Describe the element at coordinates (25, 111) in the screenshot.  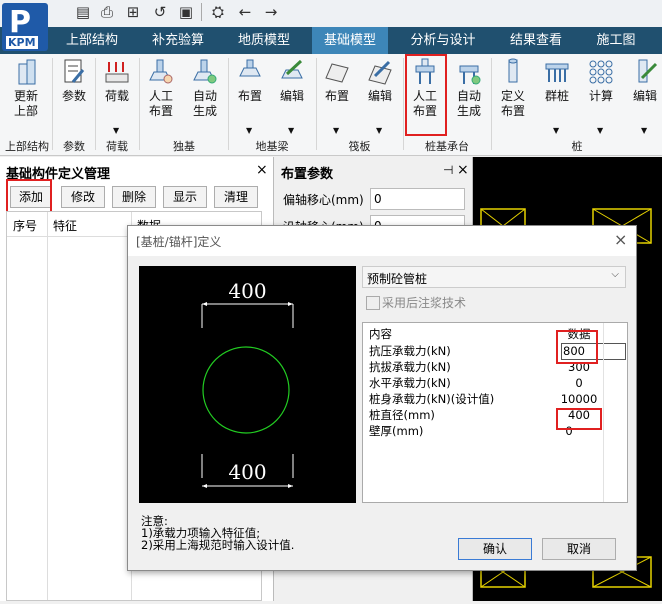
I see `label: 上部` at that location.